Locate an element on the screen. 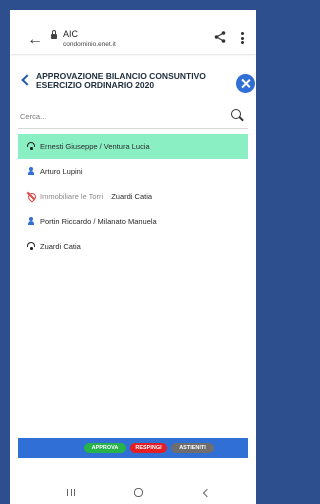  reject-button: RESPINGI is located at coordinates (148, 448).